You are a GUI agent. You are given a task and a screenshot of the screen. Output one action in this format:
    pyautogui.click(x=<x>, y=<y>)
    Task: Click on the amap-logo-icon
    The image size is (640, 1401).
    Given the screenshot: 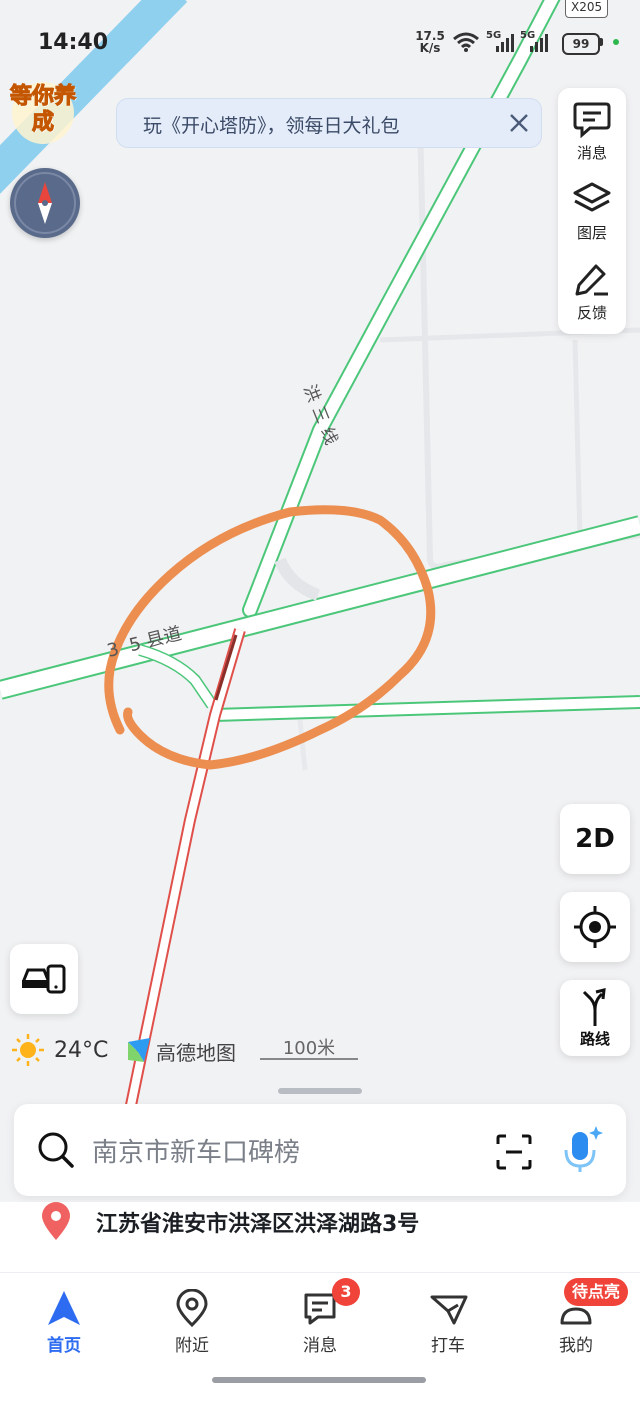 What is the action you would take?
    pyautogui.click(x=139, y=1050)
    